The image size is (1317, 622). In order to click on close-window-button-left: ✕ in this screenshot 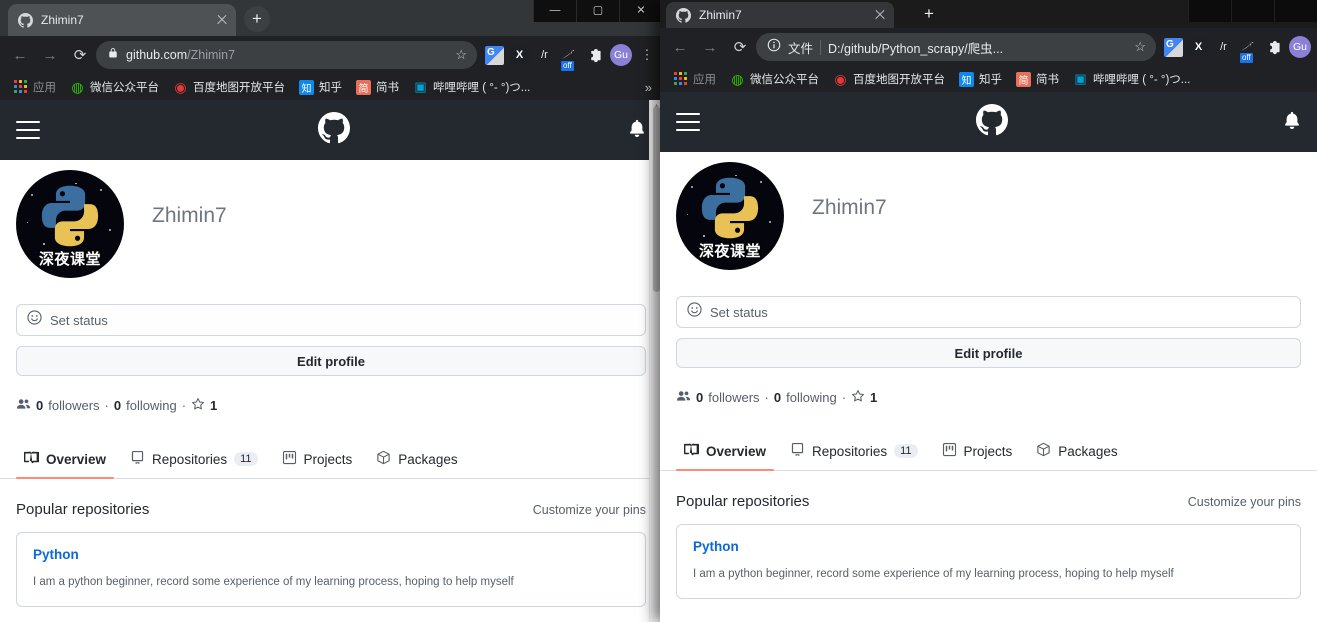, I will do `click(640, 11)`.